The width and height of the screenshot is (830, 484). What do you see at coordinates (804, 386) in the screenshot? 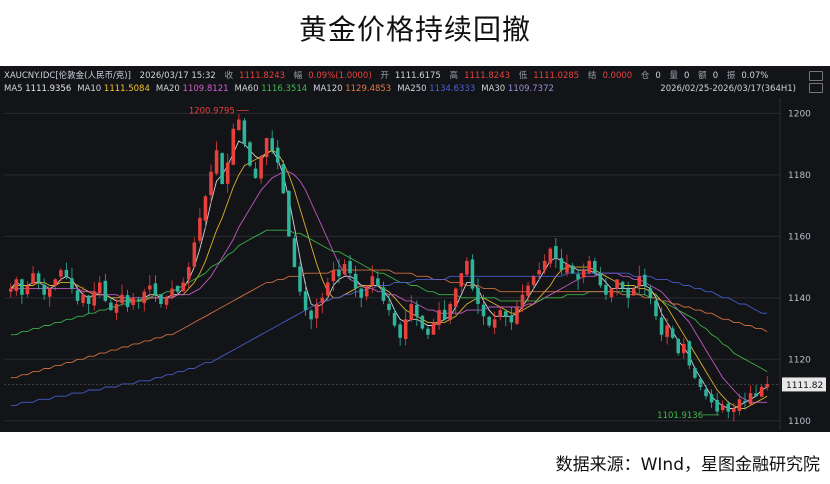
I see `current-price-label: 1111.82` at bounding box center [804, 386].